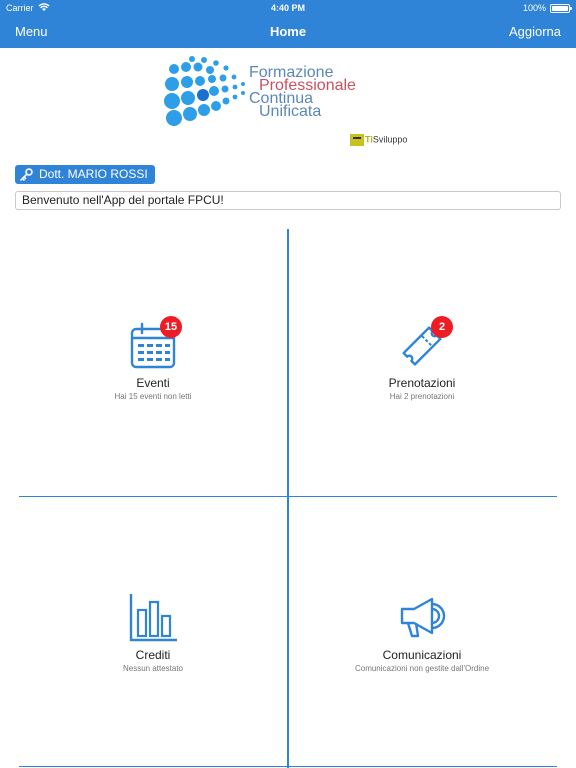 This screenshot has height=768, width=576. I want to click on top-bar: Carrier 4:40 PM 100% Menu Home Aggiorna, so click(288, 24).